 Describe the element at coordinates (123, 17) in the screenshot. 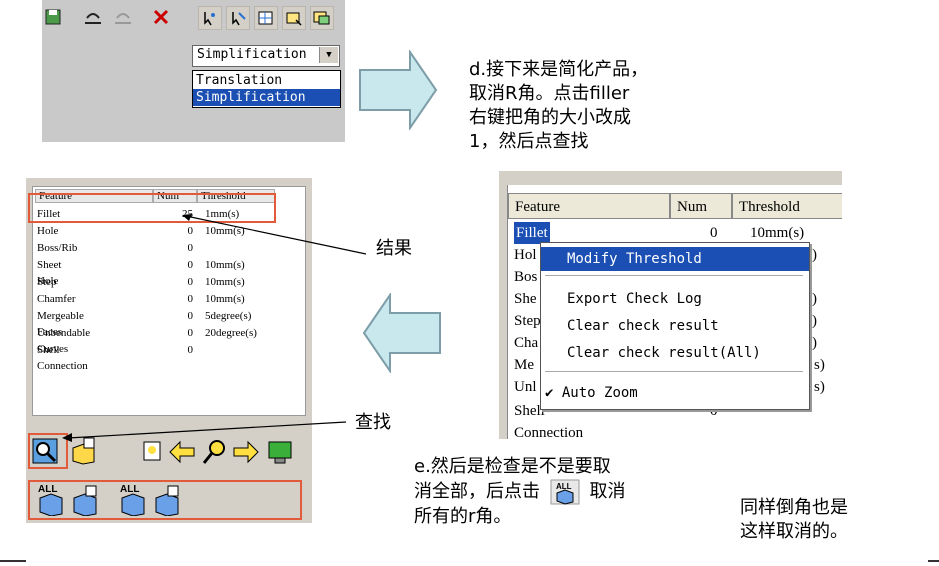

I see `redo-icon` at that location.